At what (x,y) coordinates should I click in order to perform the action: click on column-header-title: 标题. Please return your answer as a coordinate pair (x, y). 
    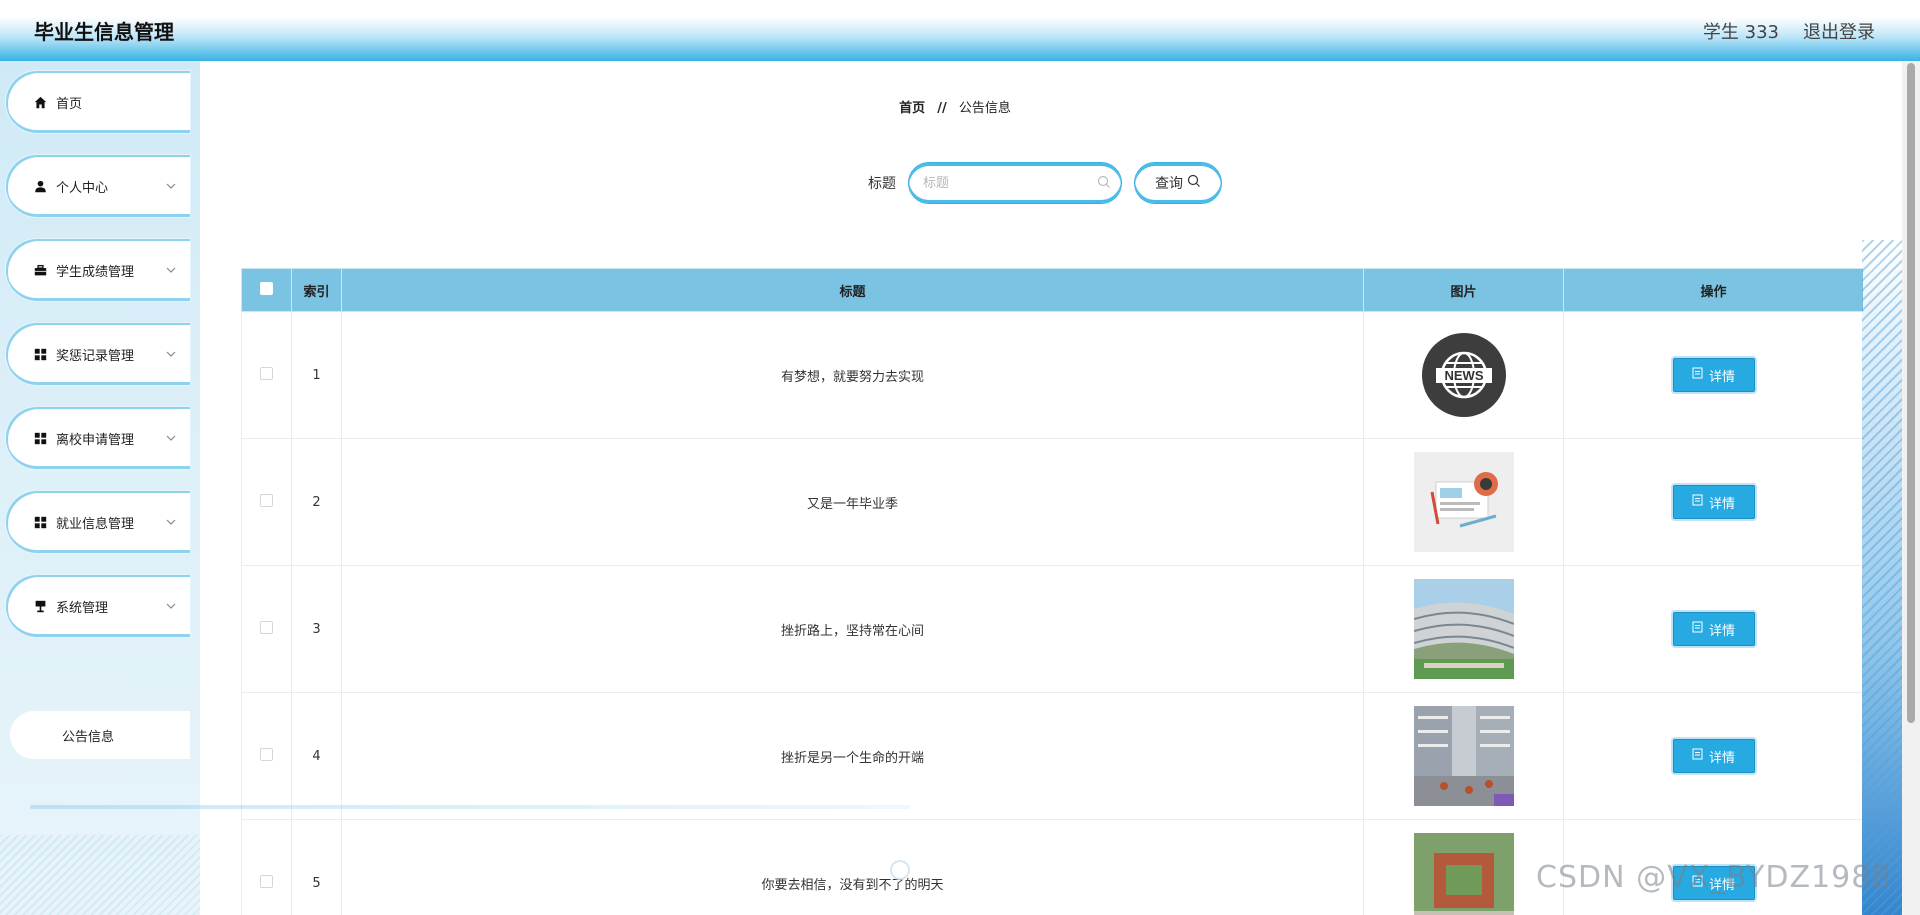
    Looking at the image, I should click on (852, 290).